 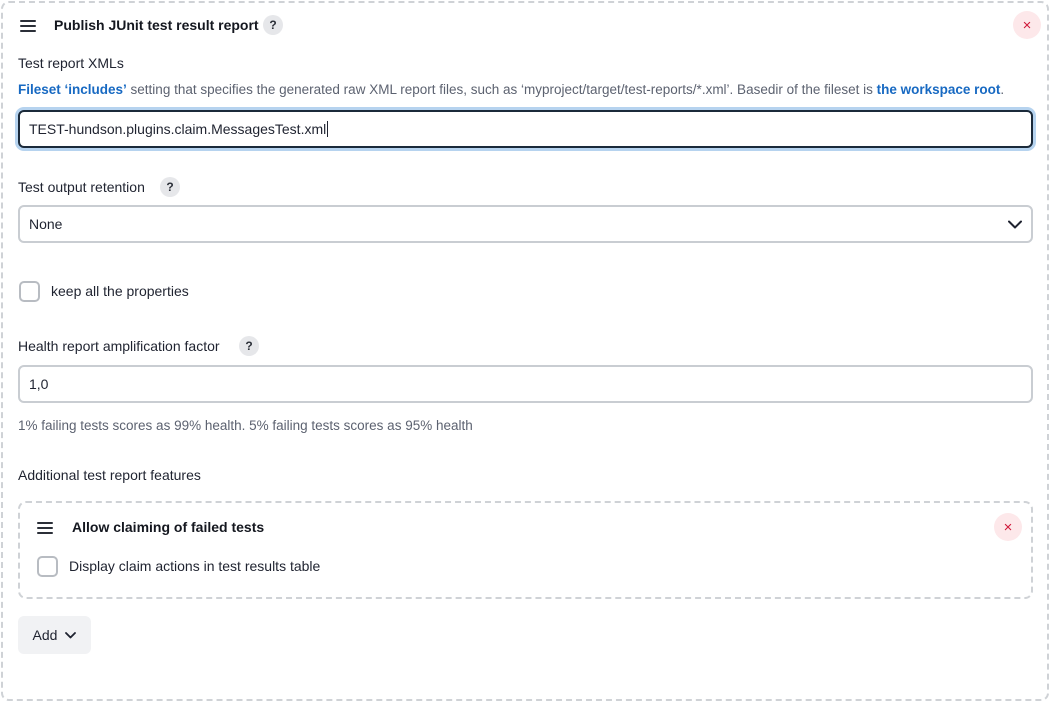 I want to click on text-caret, so click(x=328, y=129).